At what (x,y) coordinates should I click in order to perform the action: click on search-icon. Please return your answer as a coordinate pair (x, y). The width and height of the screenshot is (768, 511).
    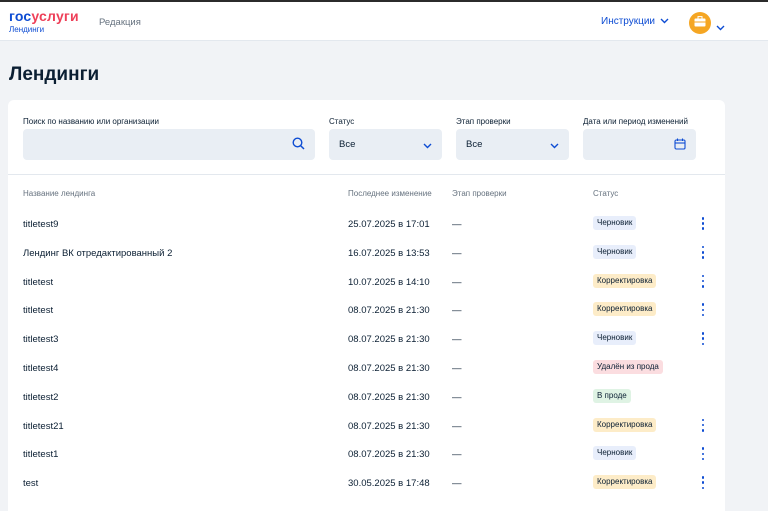
    Looking at the image, I should click on (298, 145).